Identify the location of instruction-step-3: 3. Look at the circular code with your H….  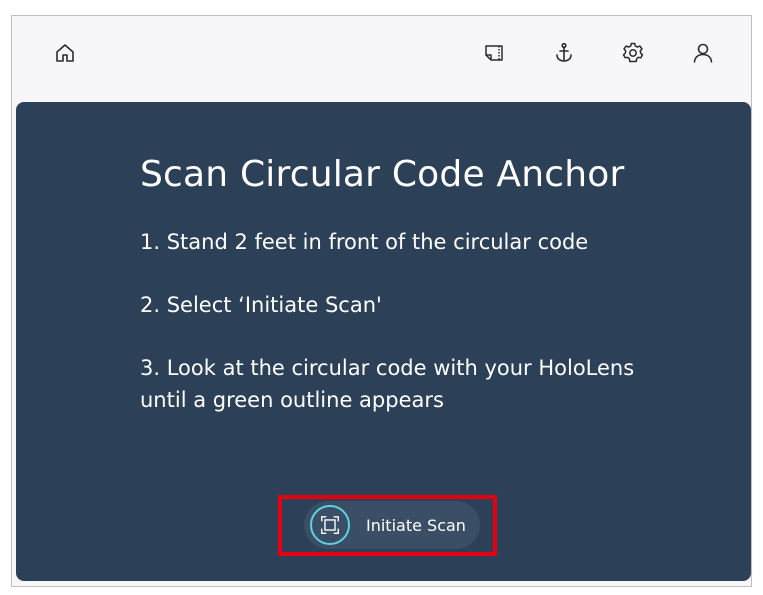
(387, 384).